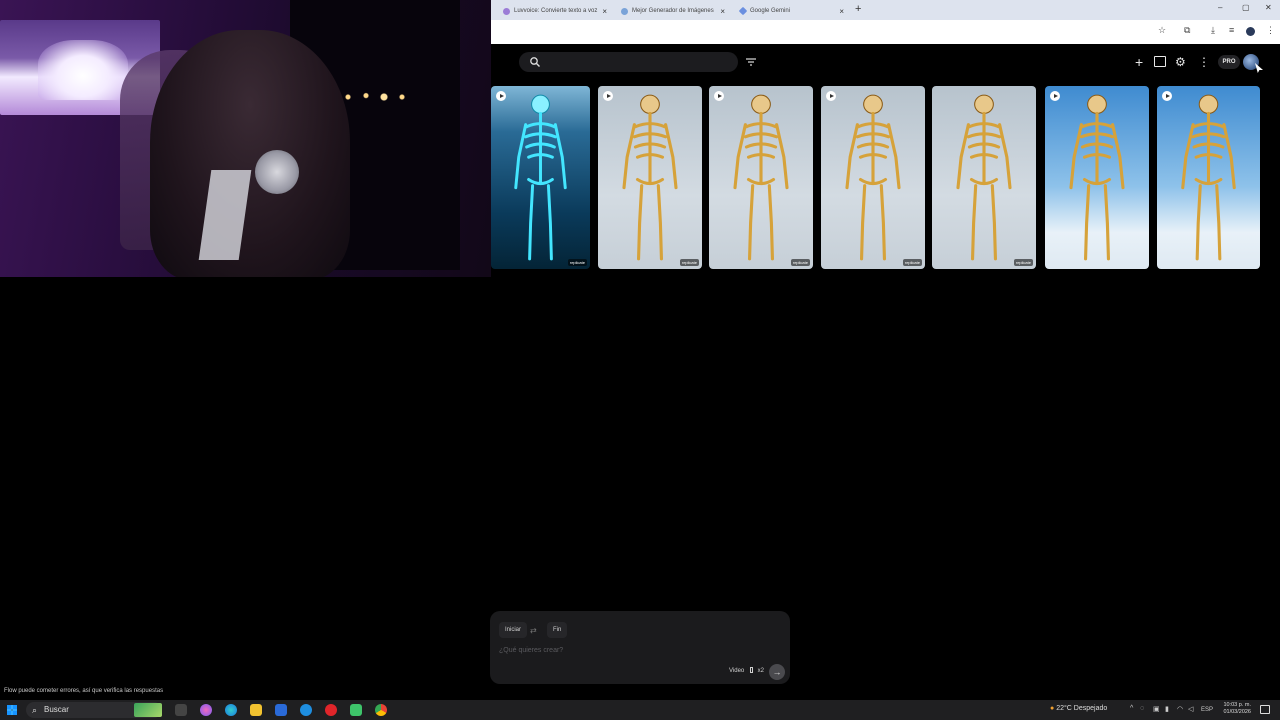 The width and height of the screenshot is (1280, 720). Describe the element at coordinates (1167, 709) in the screenshot. I see `battery-icon: ▮` at that location.